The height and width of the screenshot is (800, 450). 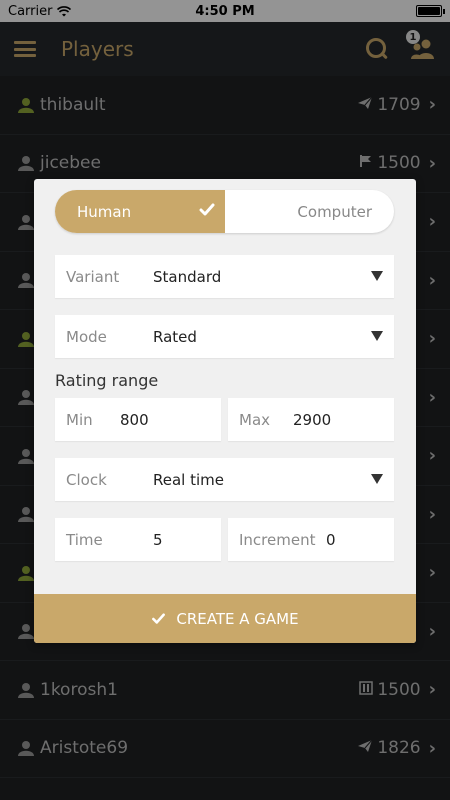 I want to click on toggle-human-label: Human, so click(x=104, y=211).